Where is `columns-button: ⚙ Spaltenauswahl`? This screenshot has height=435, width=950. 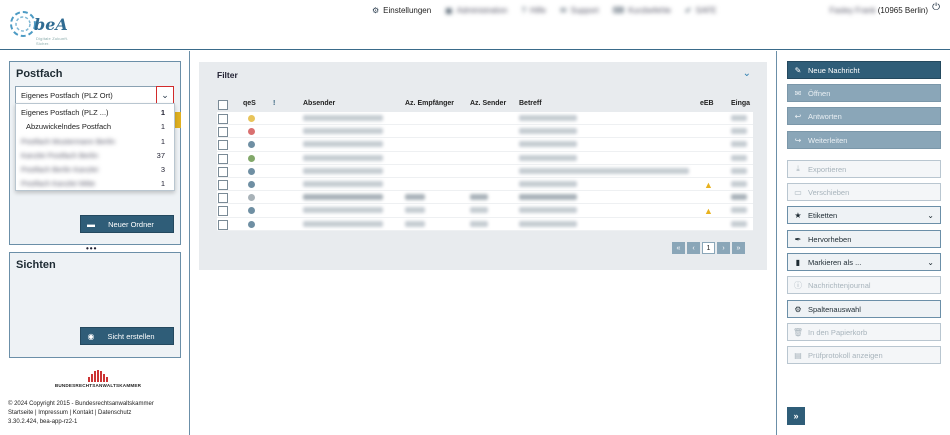
columns-button: ⚙ Spaltenauswahl is located at coordinates (864, 309).